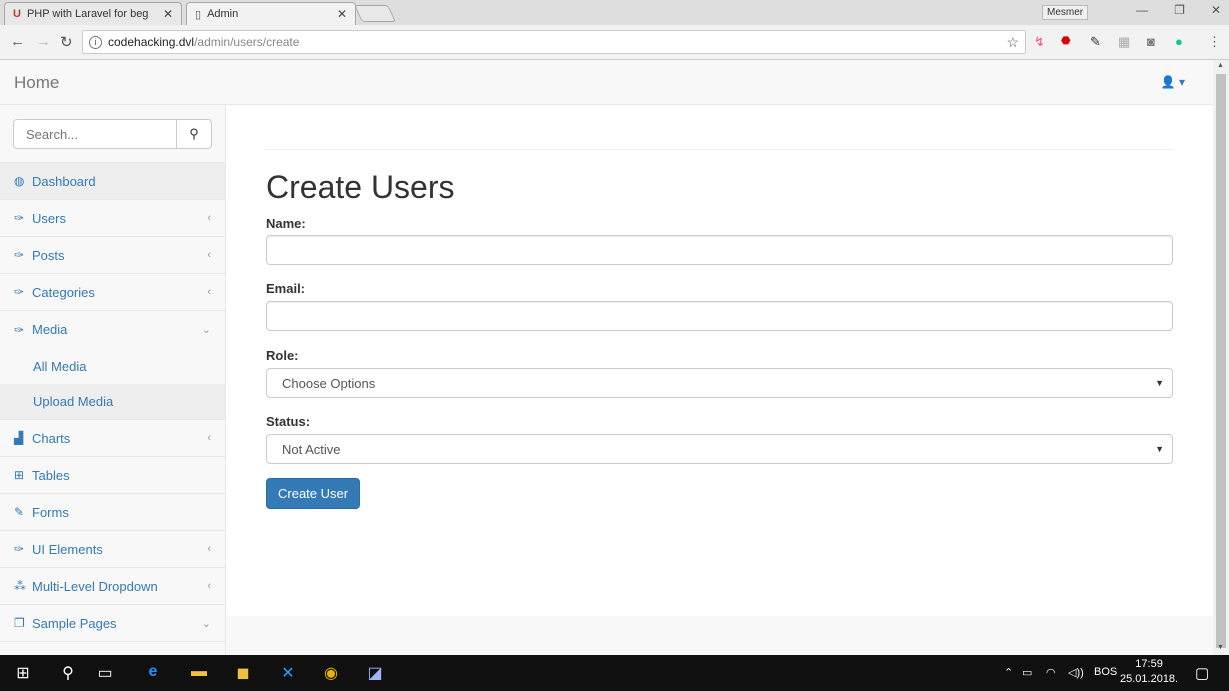 The height and width of the screenshot is (691, 1229). I want to click on sidebar-item-forms: ✎ Forms, so click(112, 512).